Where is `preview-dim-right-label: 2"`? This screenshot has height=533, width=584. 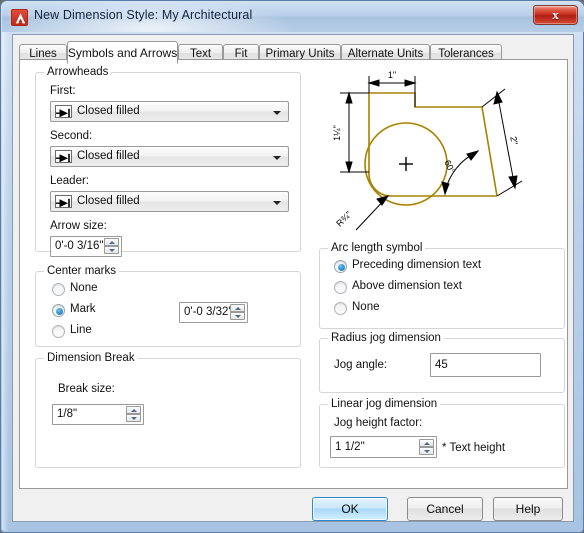
preview-dim-right-label: 2" is located at coordinates (513, 141).